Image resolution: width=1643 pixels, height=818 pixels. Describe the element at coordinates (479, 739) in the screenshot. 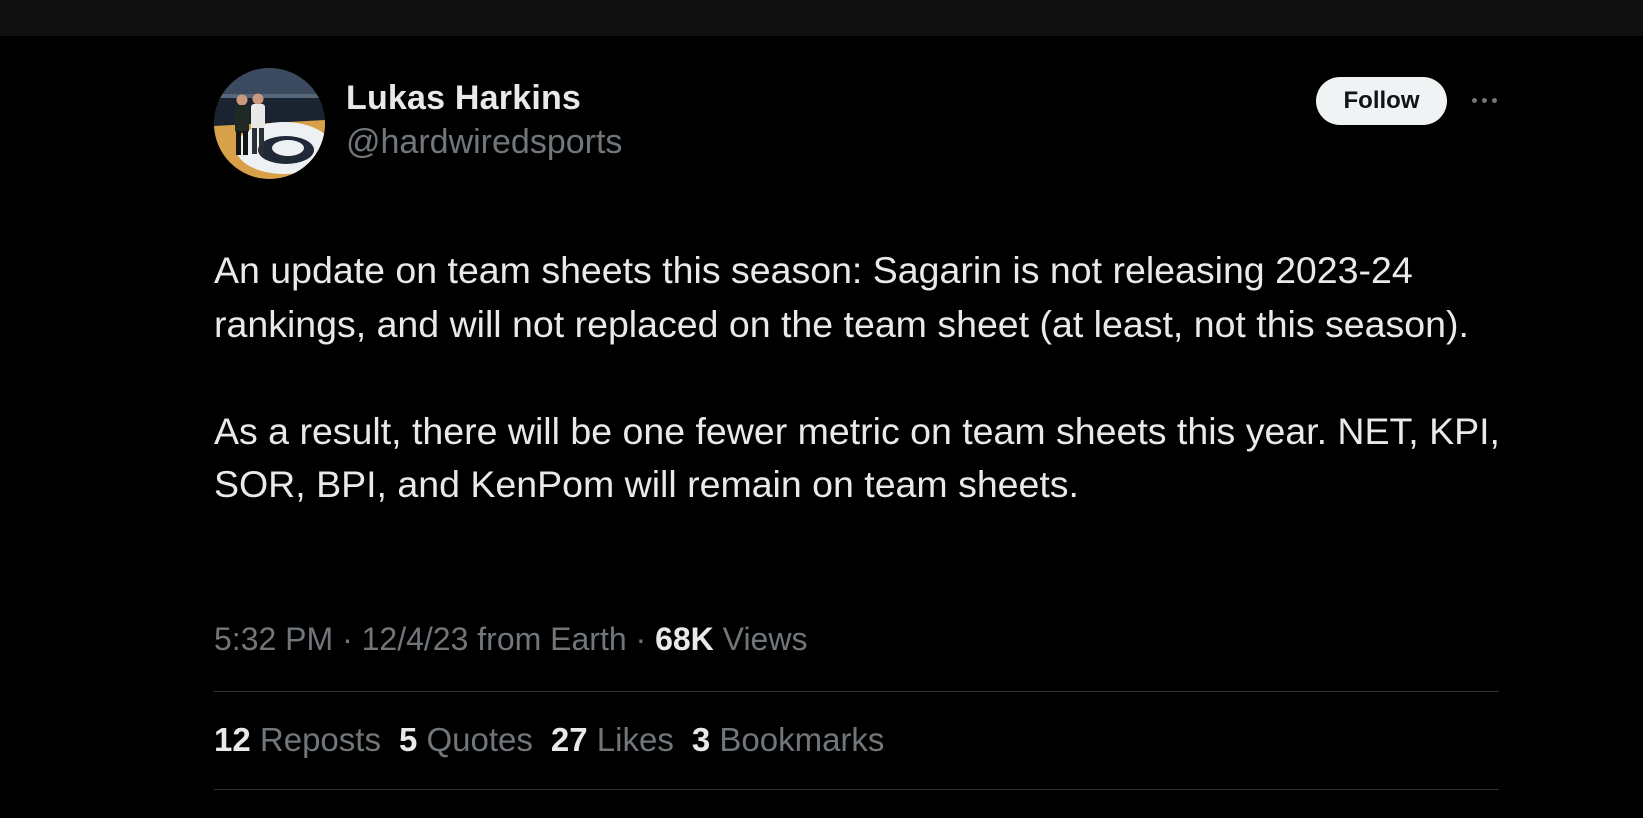

I see `quotes-label: Quotes` at that location.